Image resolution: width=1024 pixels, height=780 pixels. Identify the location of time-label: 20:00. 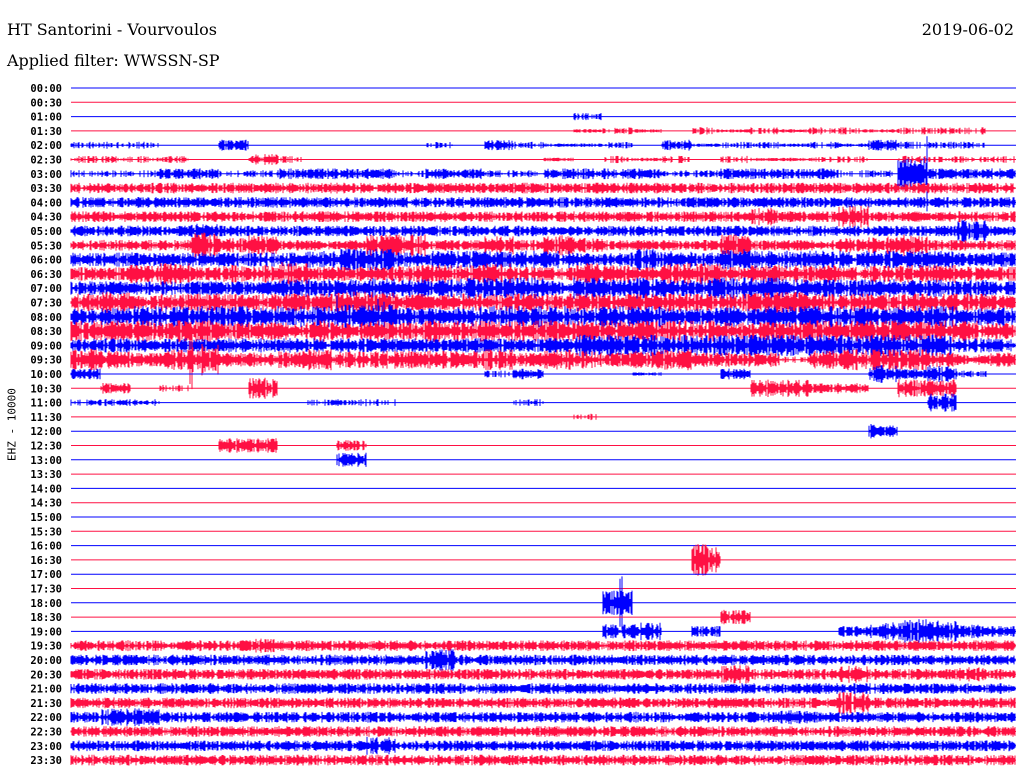
(46, 661).